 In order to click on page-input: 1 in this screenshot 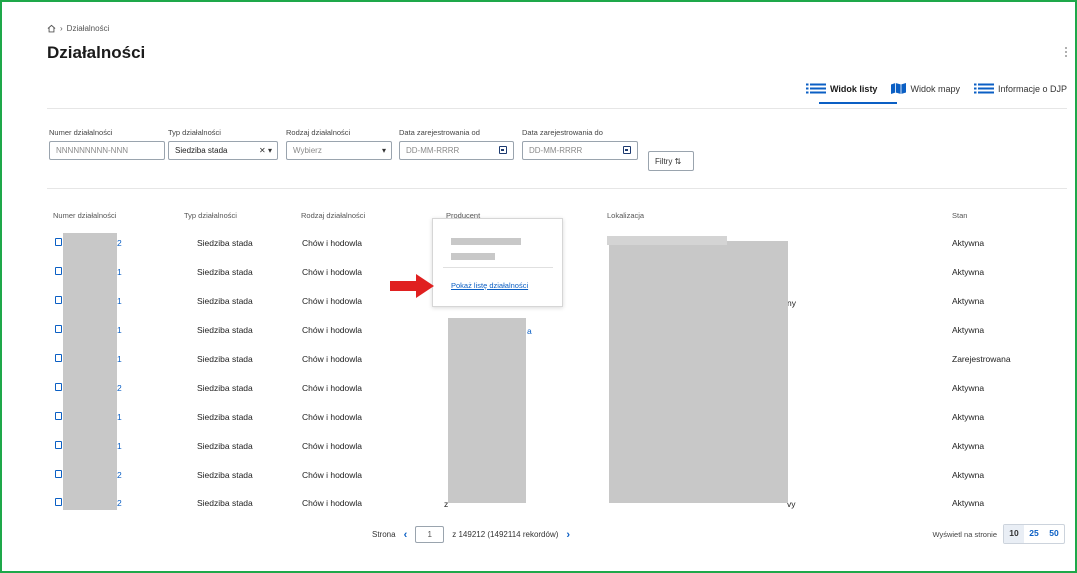, I will do `click(430, 534)`.